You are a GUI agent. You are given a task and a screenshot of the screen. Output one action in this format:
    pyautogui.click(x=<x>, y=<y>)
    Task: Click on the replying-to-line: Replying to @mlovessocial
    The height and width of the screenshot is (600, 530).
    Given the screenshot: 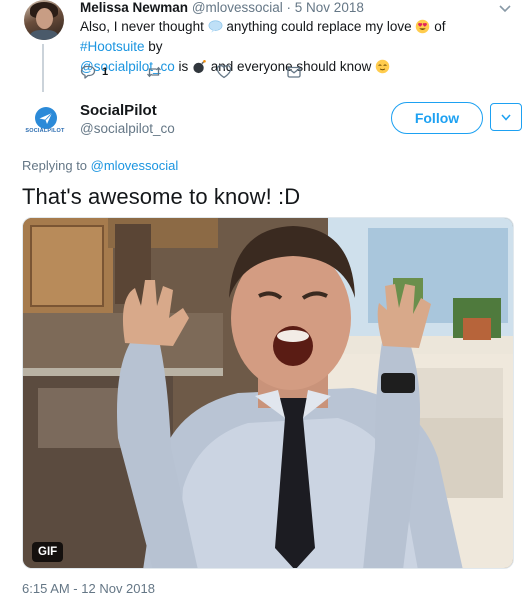 What is the action you would take?
    pyautogui.click(x=100, y=165)
    